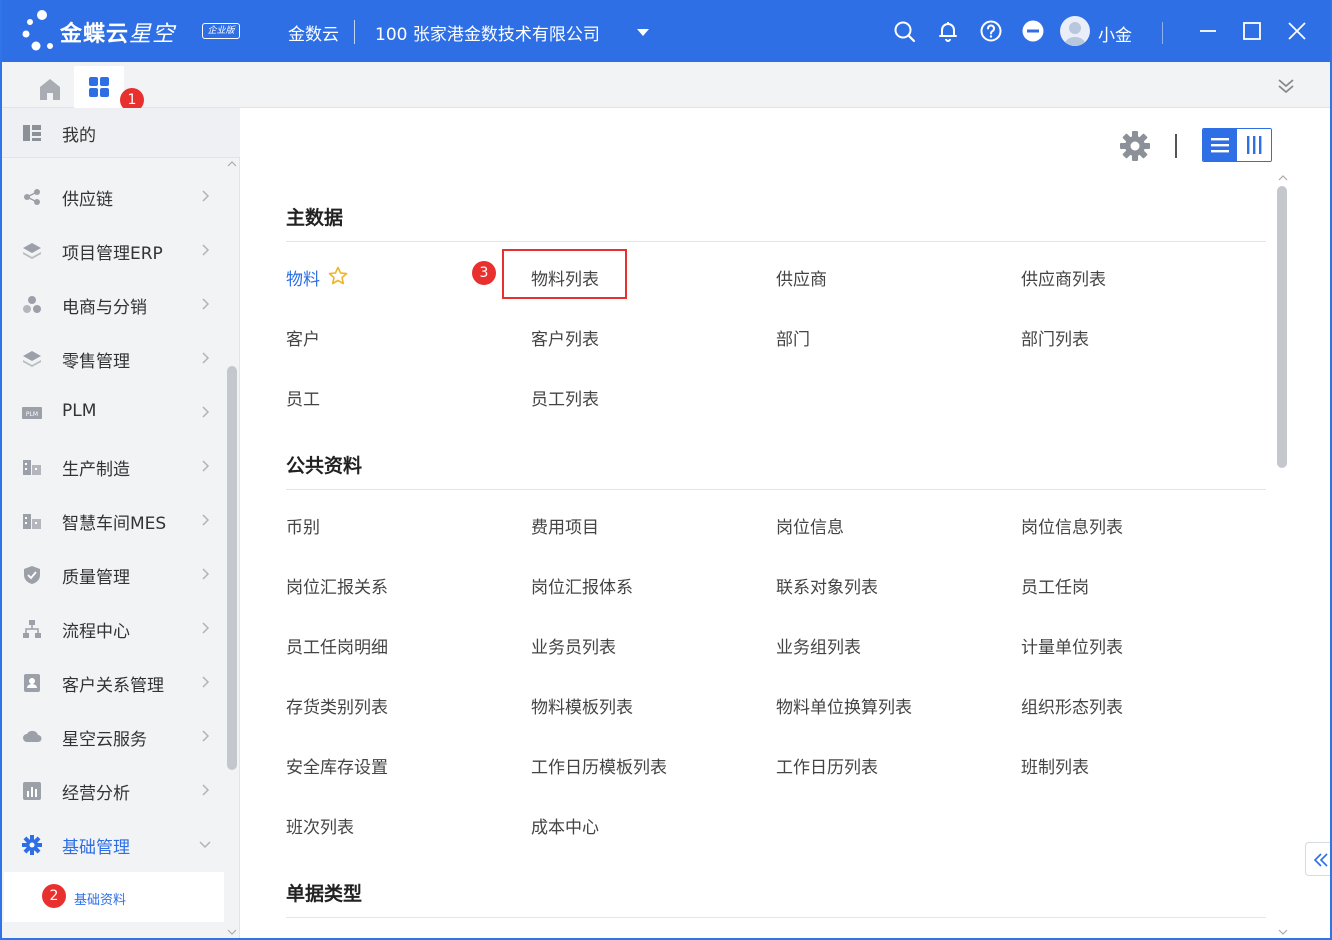  What do you see at coordinates (844, 705) in the screenshot?
I see `menu-link: 物料单位换算列表` at bounding box center [844, 705].